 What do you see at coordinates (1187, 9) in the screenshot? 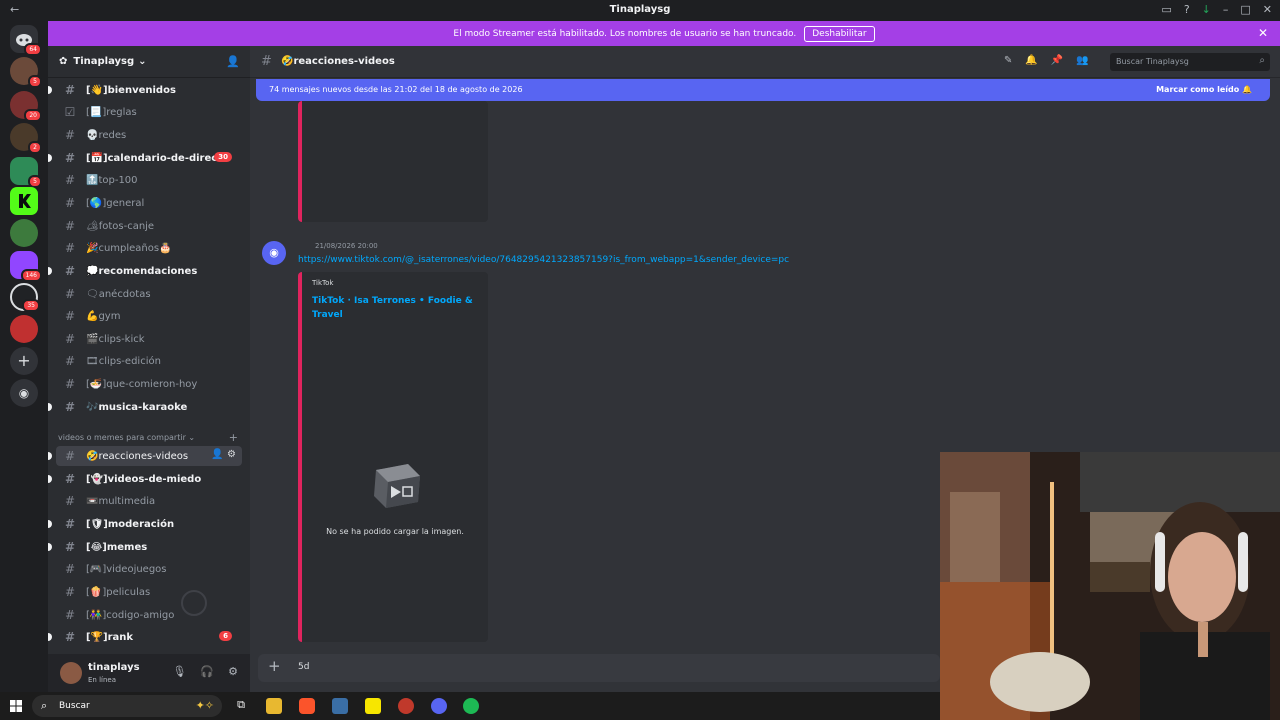
I see `help-icon: ?` at bounding box center [1187, 9].